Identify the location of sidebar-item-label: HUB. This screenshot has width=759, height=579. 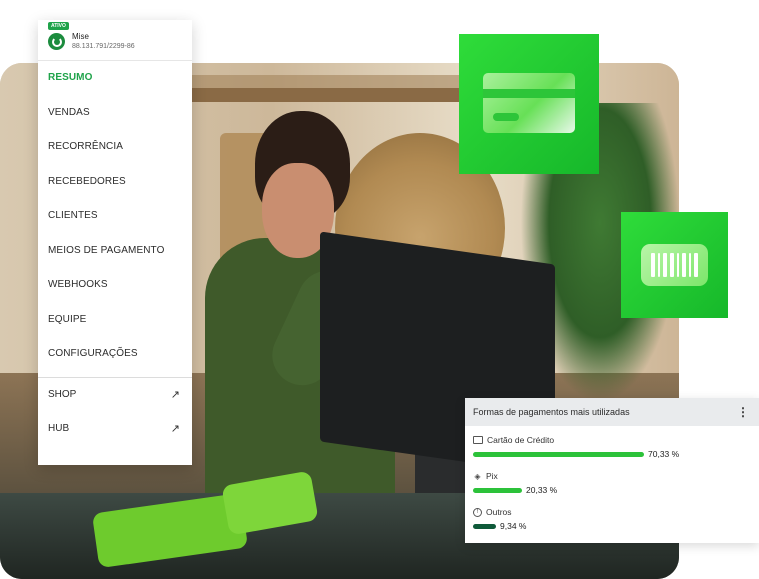
(59, 428).